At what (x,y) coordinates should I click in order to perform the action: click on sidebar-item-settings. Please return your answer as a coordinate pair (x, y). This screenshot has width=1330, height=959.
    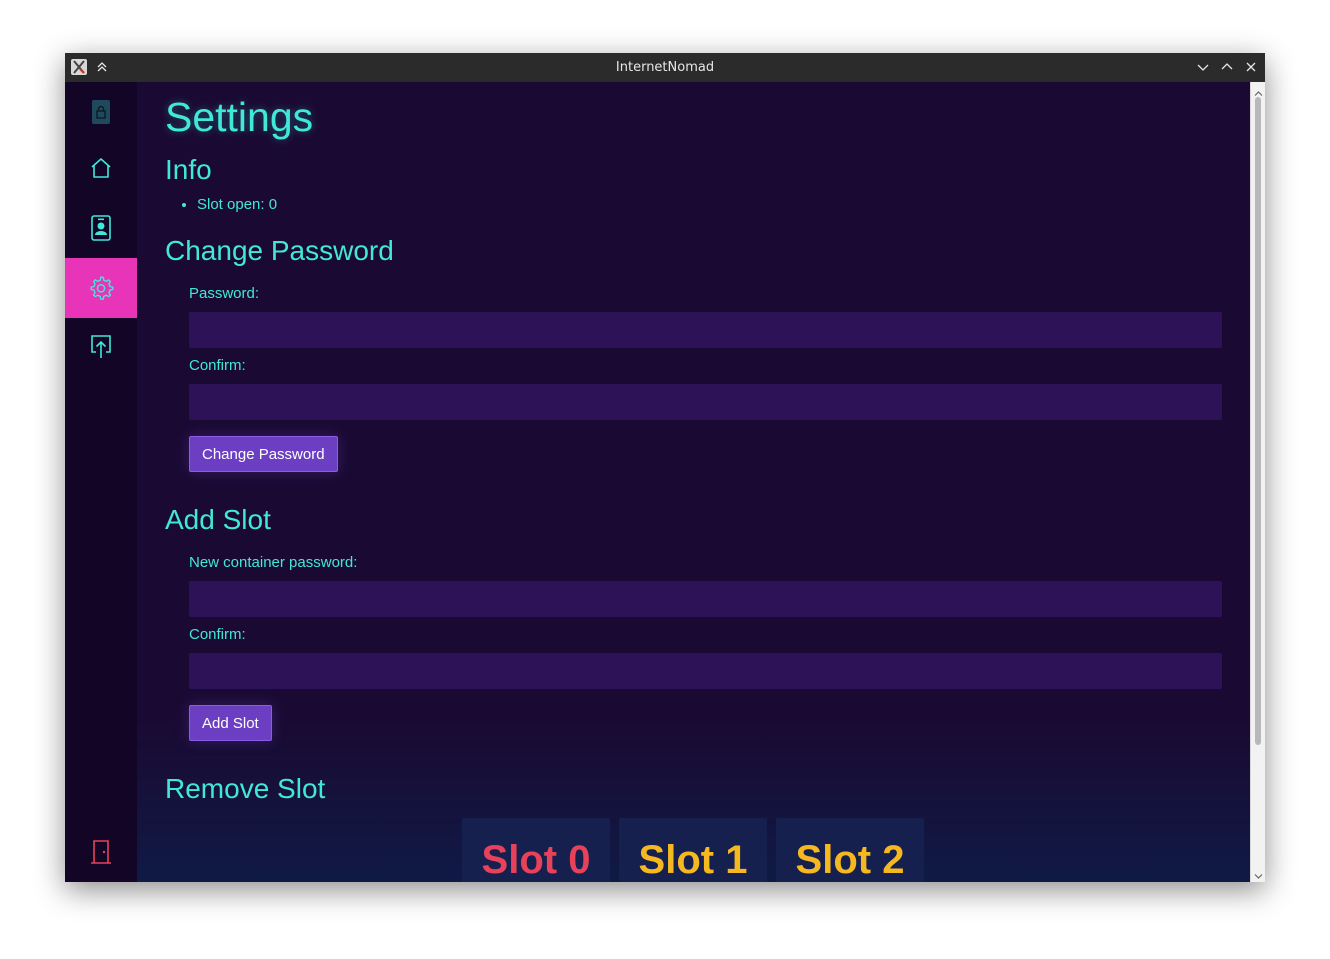
    Looking at the image, I should click on (101, 288).